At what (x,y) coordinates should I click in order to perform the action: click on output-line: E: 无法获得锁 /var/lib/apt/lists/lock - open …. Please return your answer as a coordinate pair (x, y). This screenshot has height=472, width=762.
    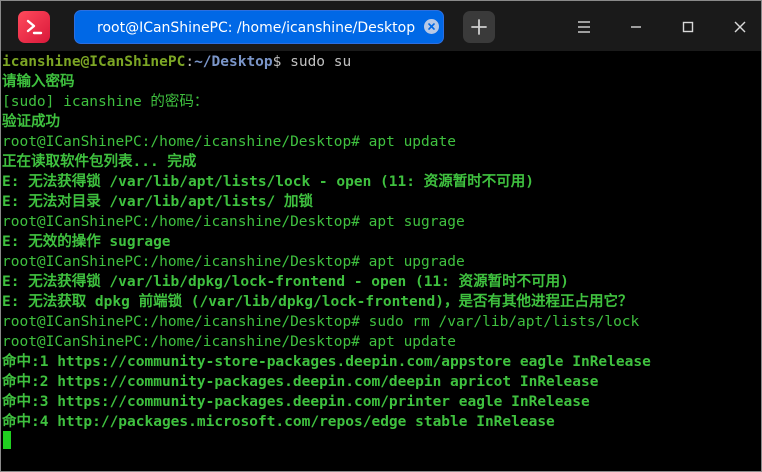
    Looking at the image, I should click on (268, 182).